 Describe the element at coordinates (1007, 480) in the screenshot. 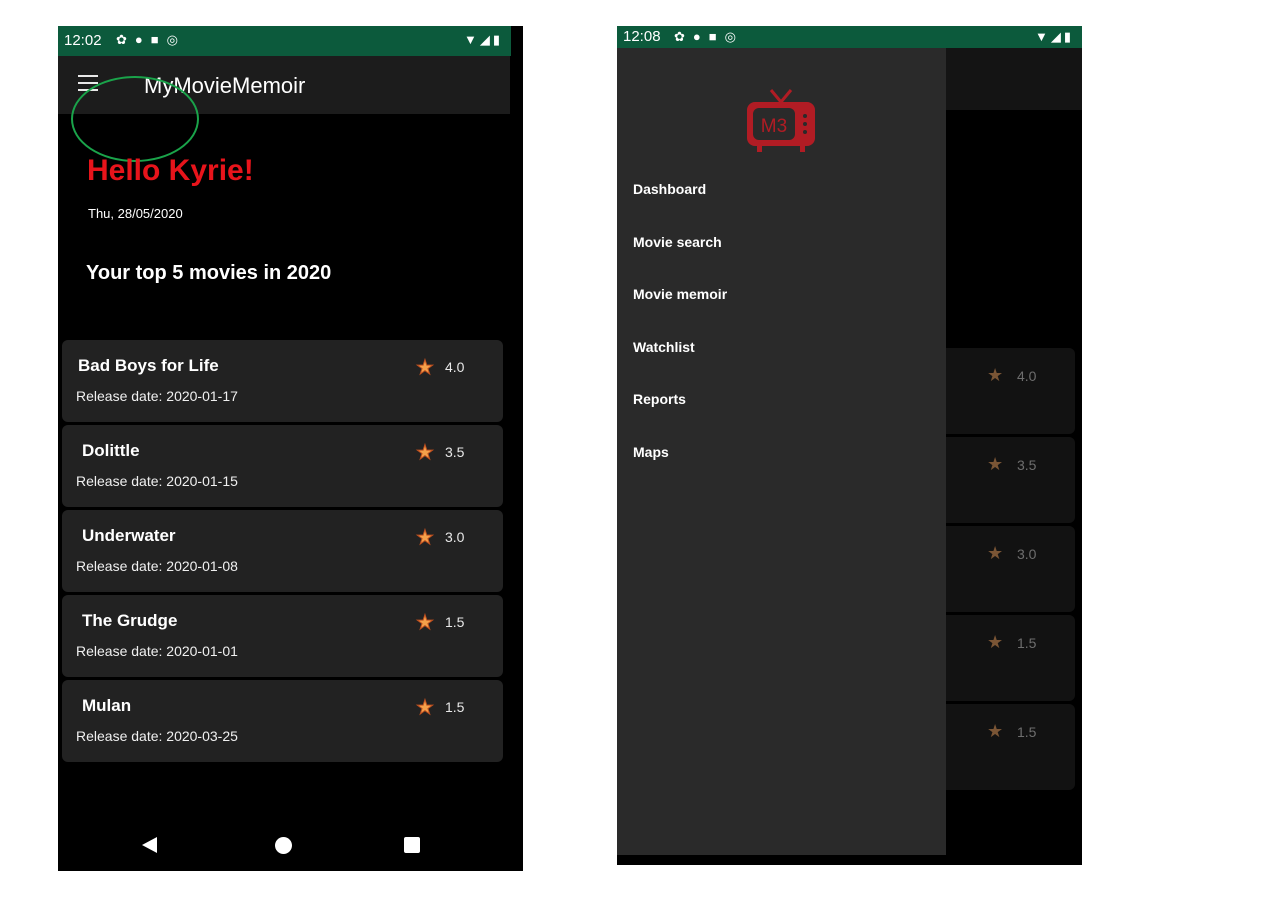

I see `dimmed-movie-card: ★ 3.5` at that location.